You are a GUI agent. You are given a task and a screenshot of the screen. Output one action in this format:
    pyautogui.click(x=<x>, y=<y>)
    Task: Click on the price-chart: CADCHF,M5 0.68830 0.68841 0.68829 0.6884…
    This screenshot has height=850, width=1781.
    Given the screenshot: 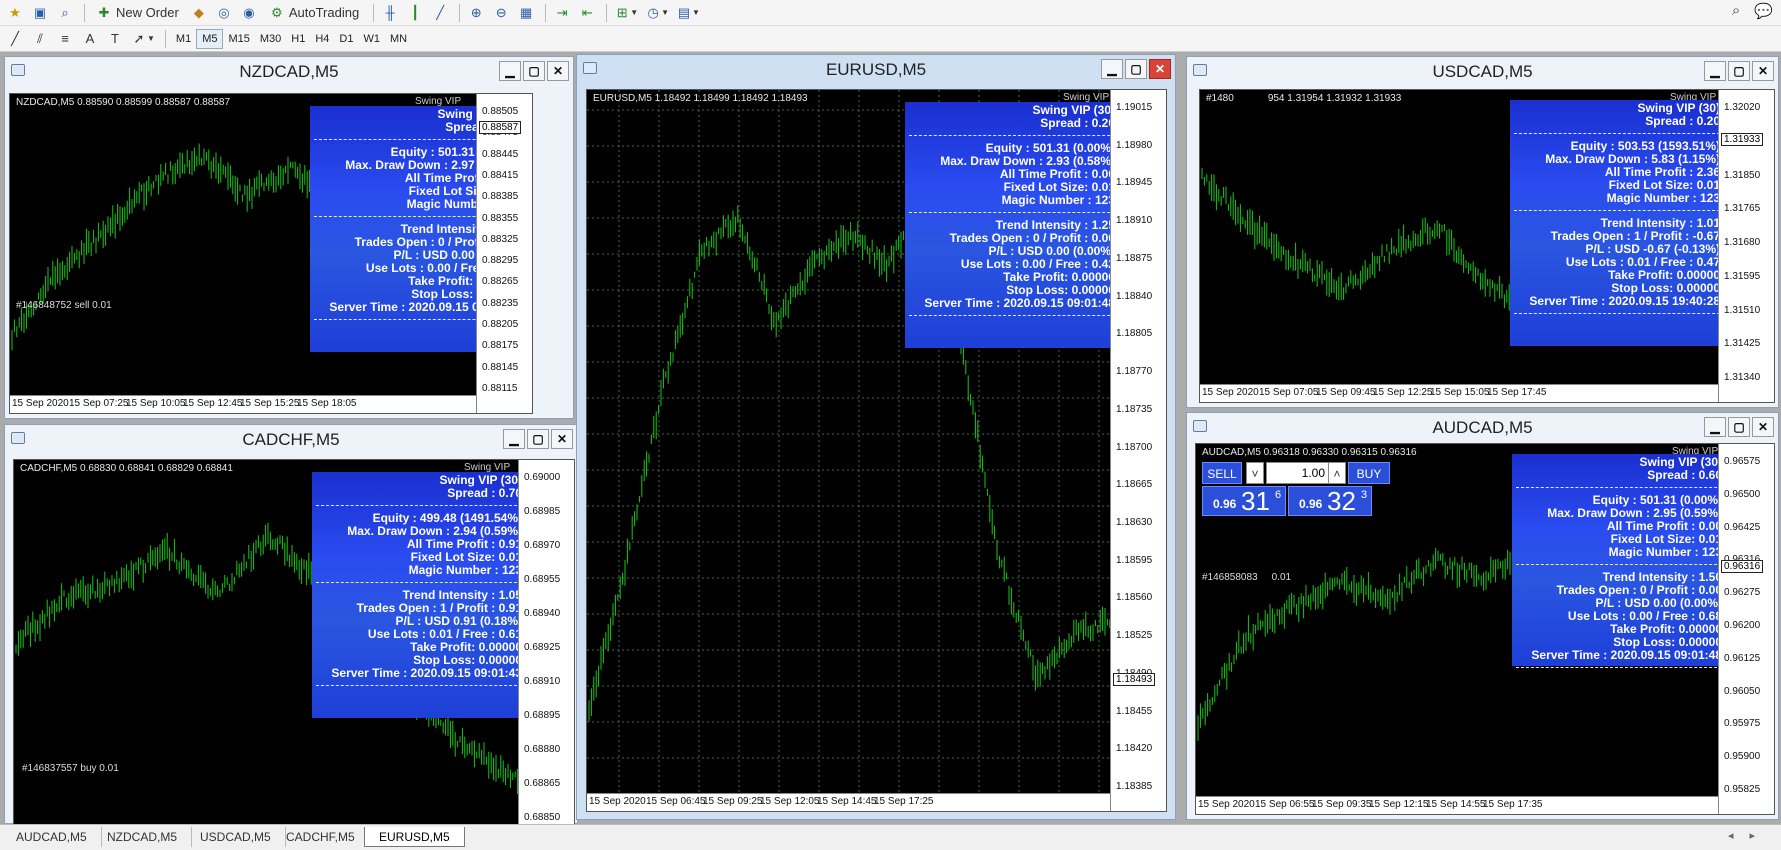 What is the action you would take?
    pyautogui.click(x=294, y=642)
    